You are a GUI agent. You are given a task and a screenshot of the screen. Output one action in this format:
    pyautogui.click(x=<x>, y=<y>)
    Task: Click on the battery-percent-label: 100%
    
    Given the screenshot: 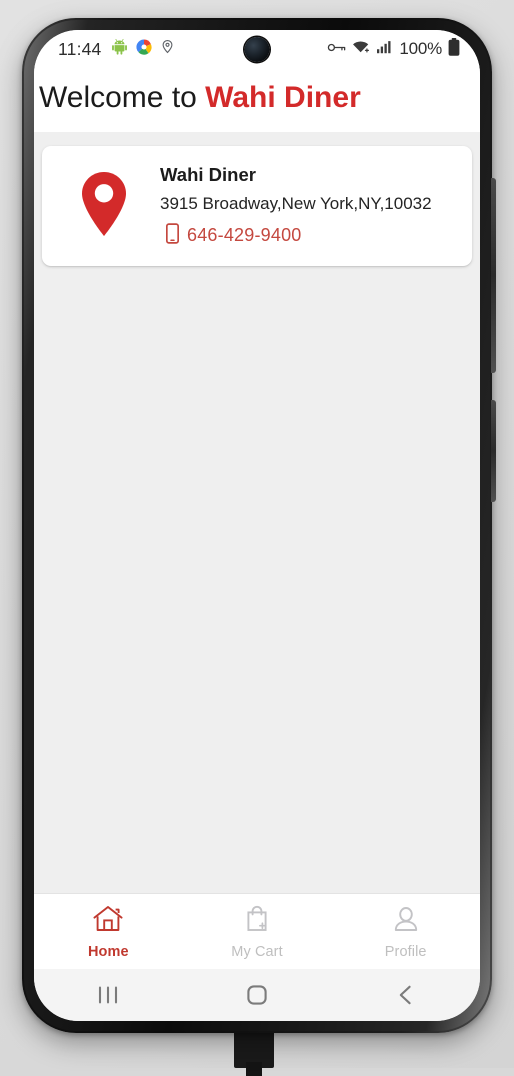 What is the action you would take?
    pyautogui.click(x=420, y=48)
    